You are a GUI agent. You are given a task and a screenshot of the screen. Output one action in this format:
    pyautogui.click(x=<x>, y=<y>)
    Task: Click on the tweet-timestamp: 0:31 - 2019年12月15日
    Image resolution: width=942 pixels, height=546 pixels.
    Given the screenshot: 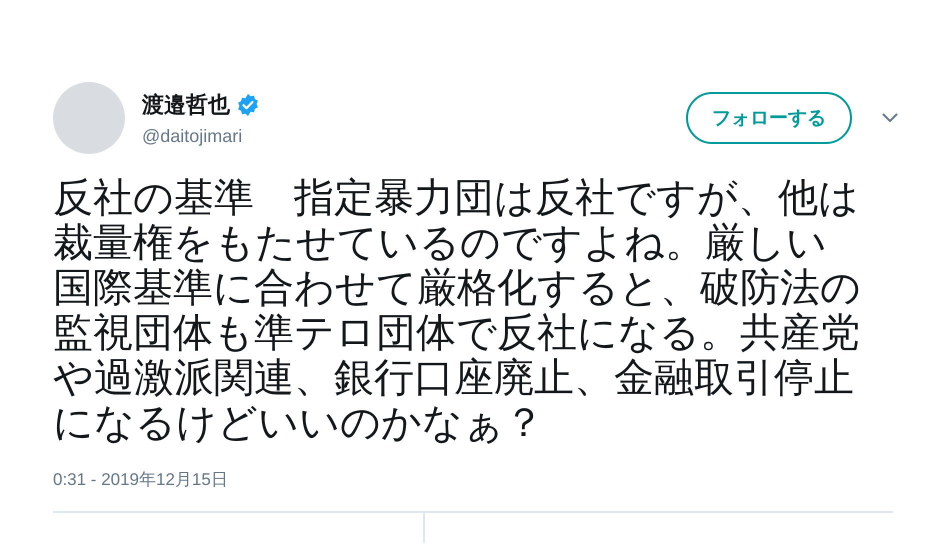 What is the action you would take?
    pyautogui.click(x=497, y=479)
    